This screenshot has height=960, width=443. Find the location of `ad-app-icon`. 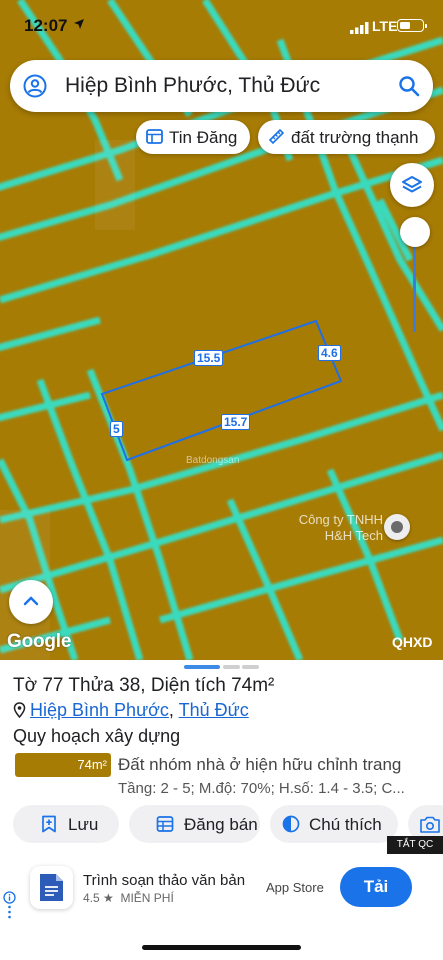

ad-app-icon is located at coordinates (51, 887).